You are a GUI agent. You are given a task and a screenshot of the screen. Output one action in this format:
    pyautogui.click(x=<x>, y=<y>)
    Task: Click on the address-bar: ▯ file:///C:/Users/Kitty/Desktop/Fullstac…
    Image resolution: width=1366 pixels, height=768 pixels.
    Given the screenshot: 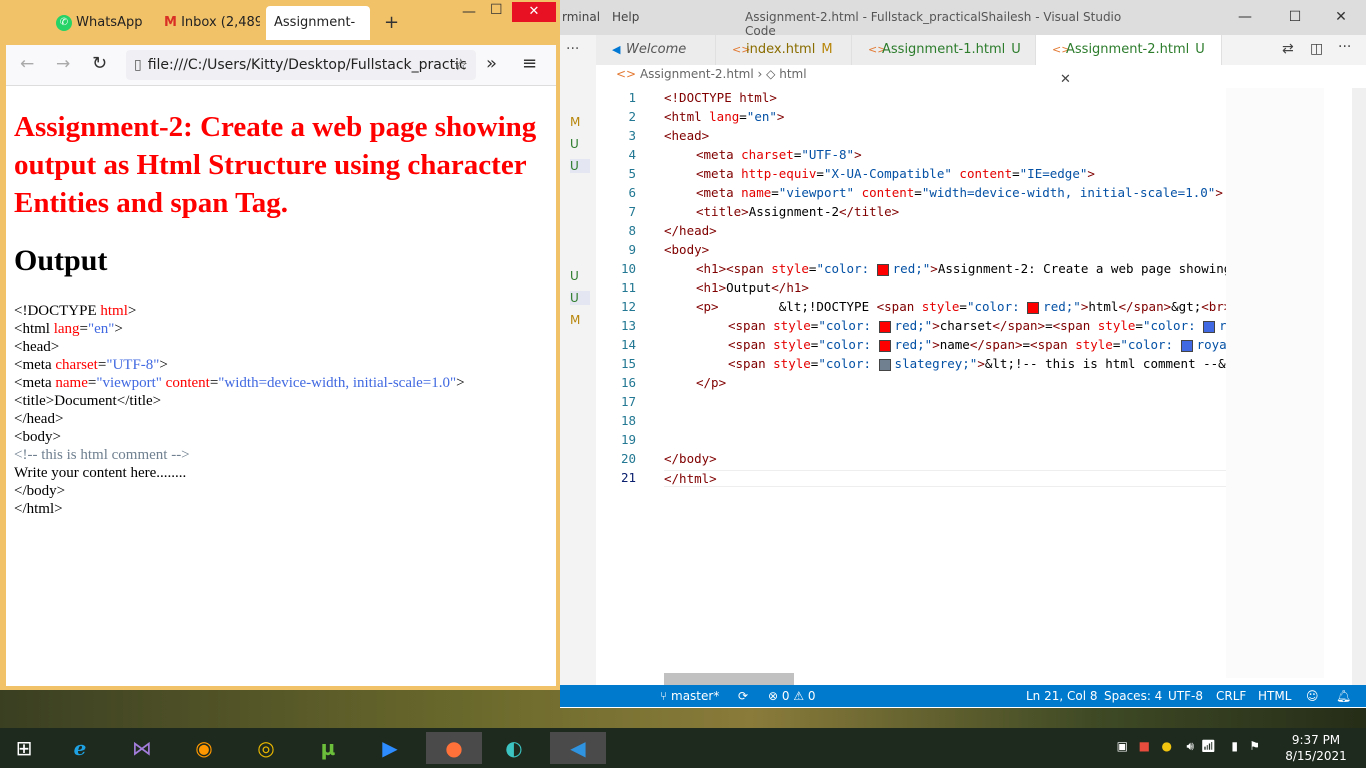 What is the action you would take?
    pyautogui.click(x=301, y=65)
    